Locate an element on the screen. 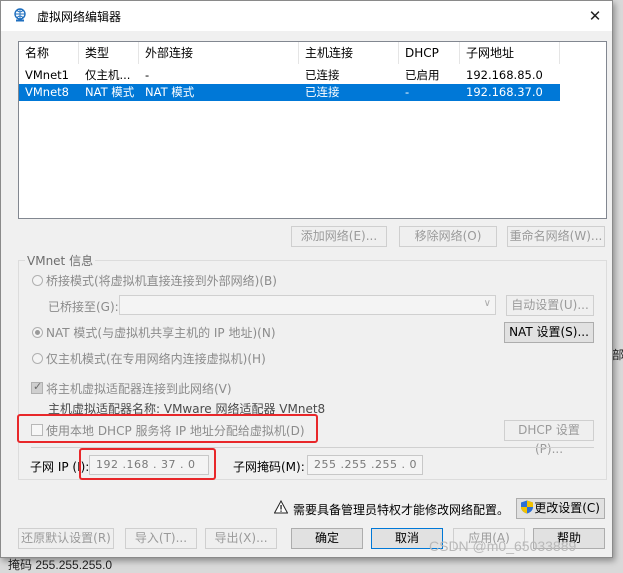 The width and height of the screenshot is (623, 573). warning-icon is located at coordinates (281, 507).